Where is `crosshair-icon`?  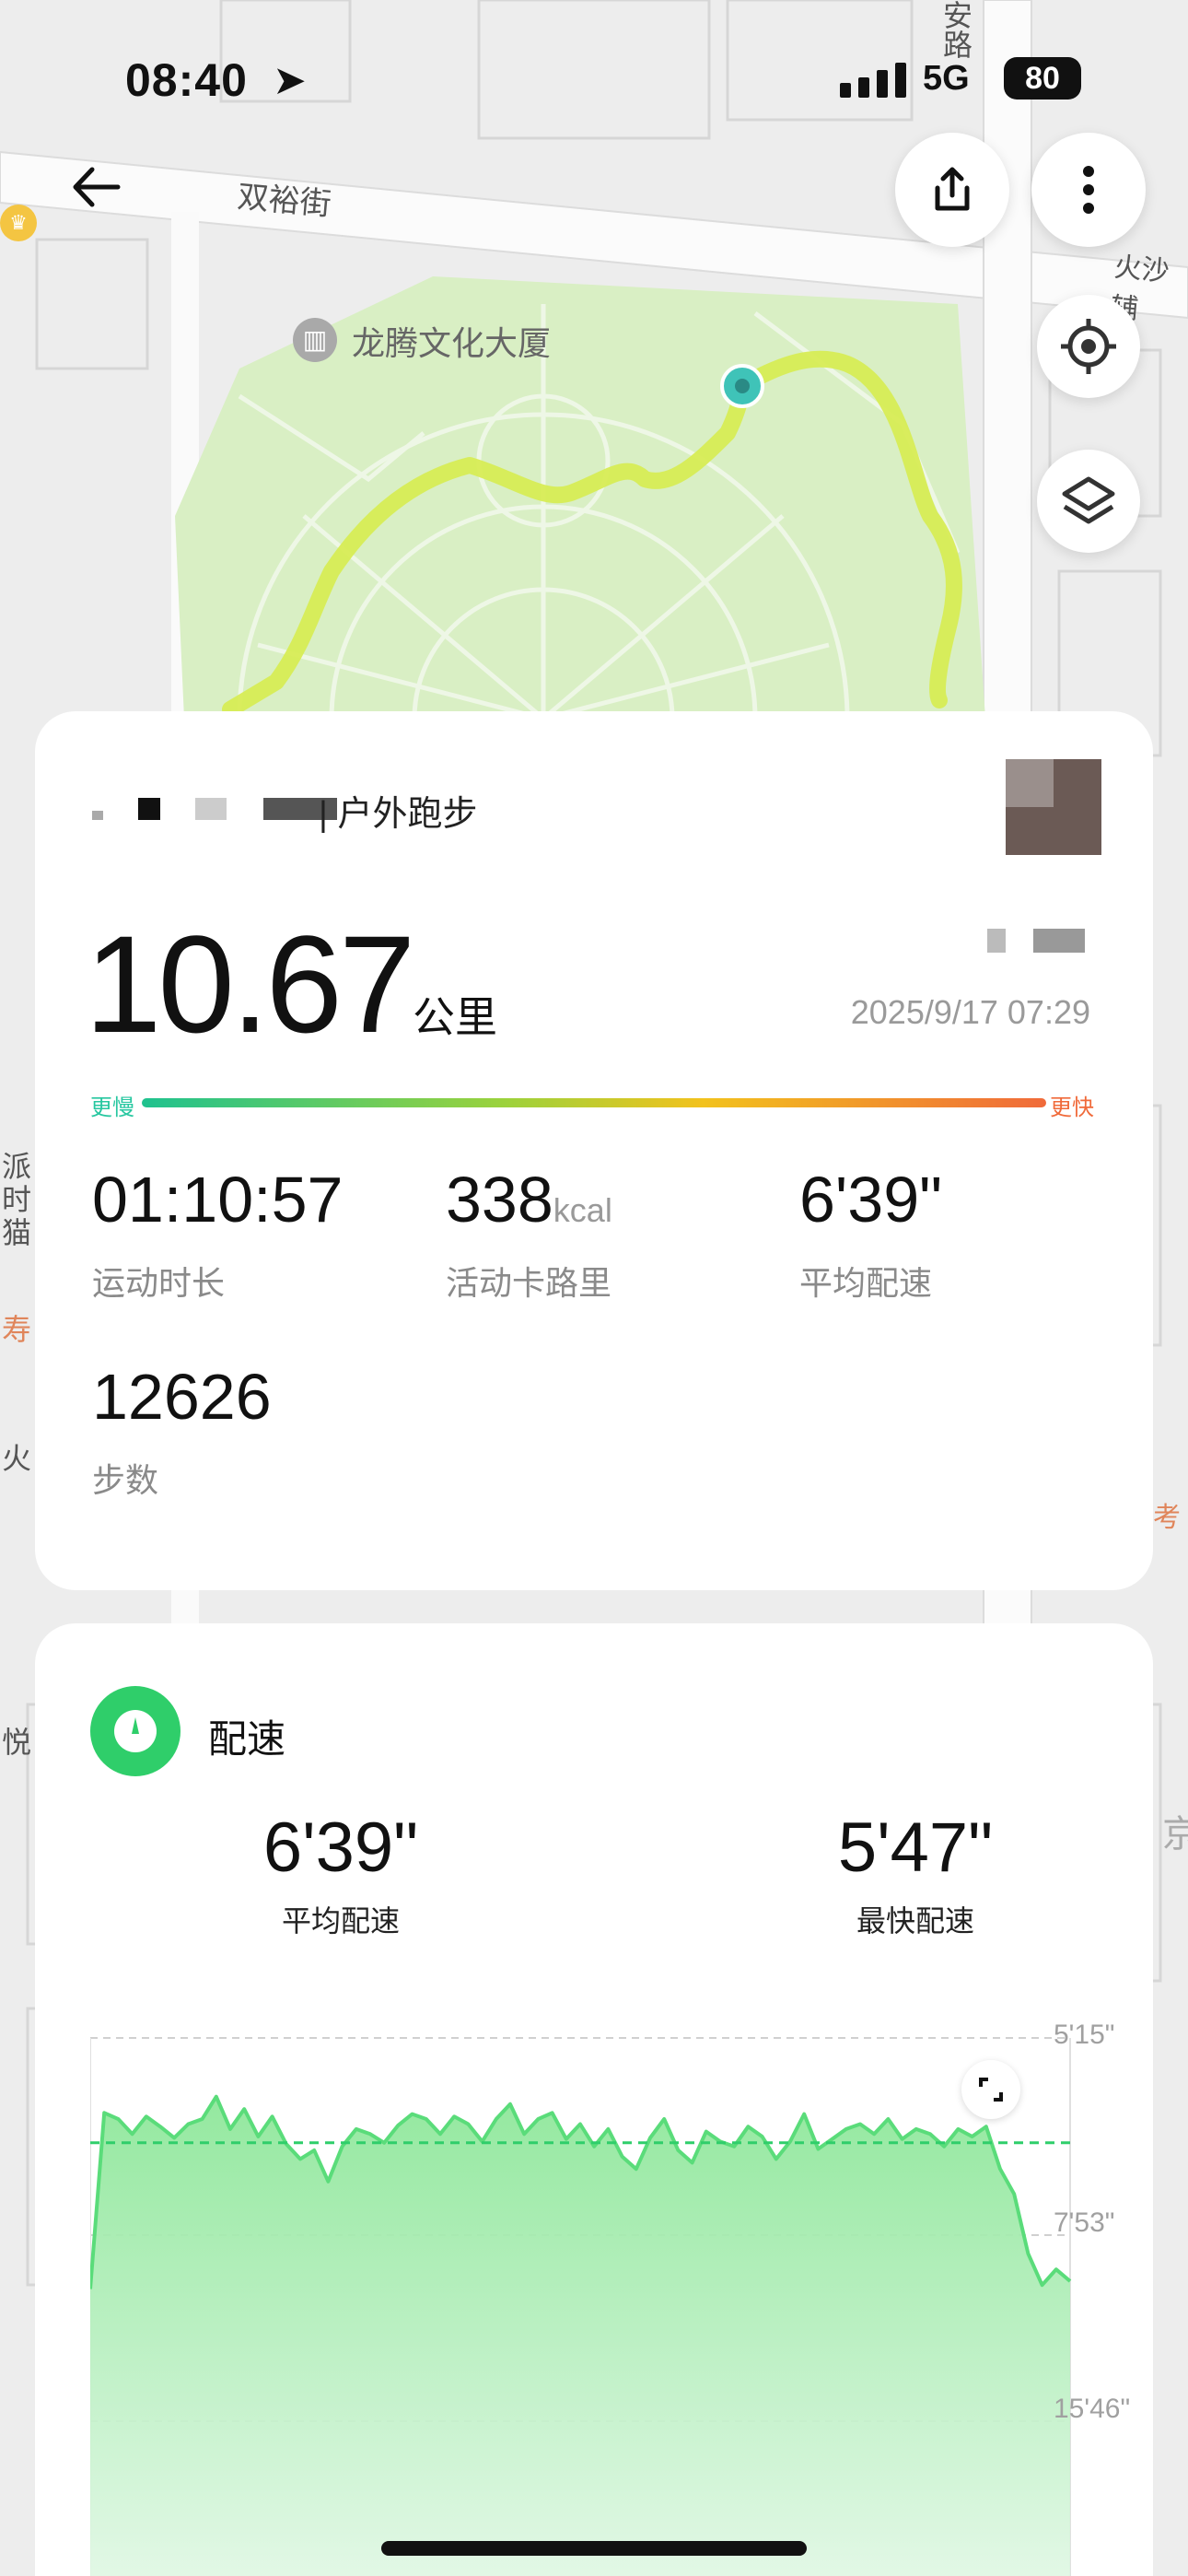 crosshair-icon is located at coordinates (1088, 346).